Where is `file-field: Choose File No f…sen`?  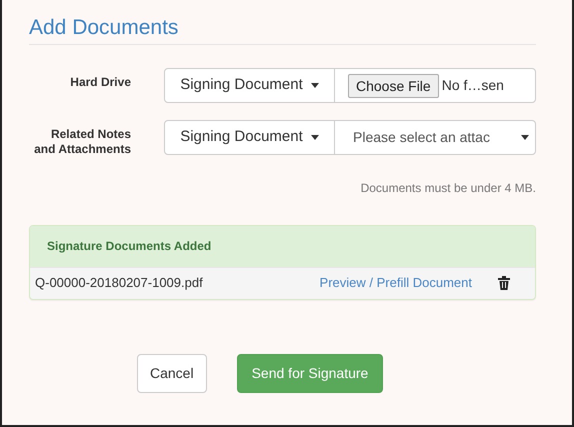
file-field: Choose File No f…sen is located at coordinates (435, 85).